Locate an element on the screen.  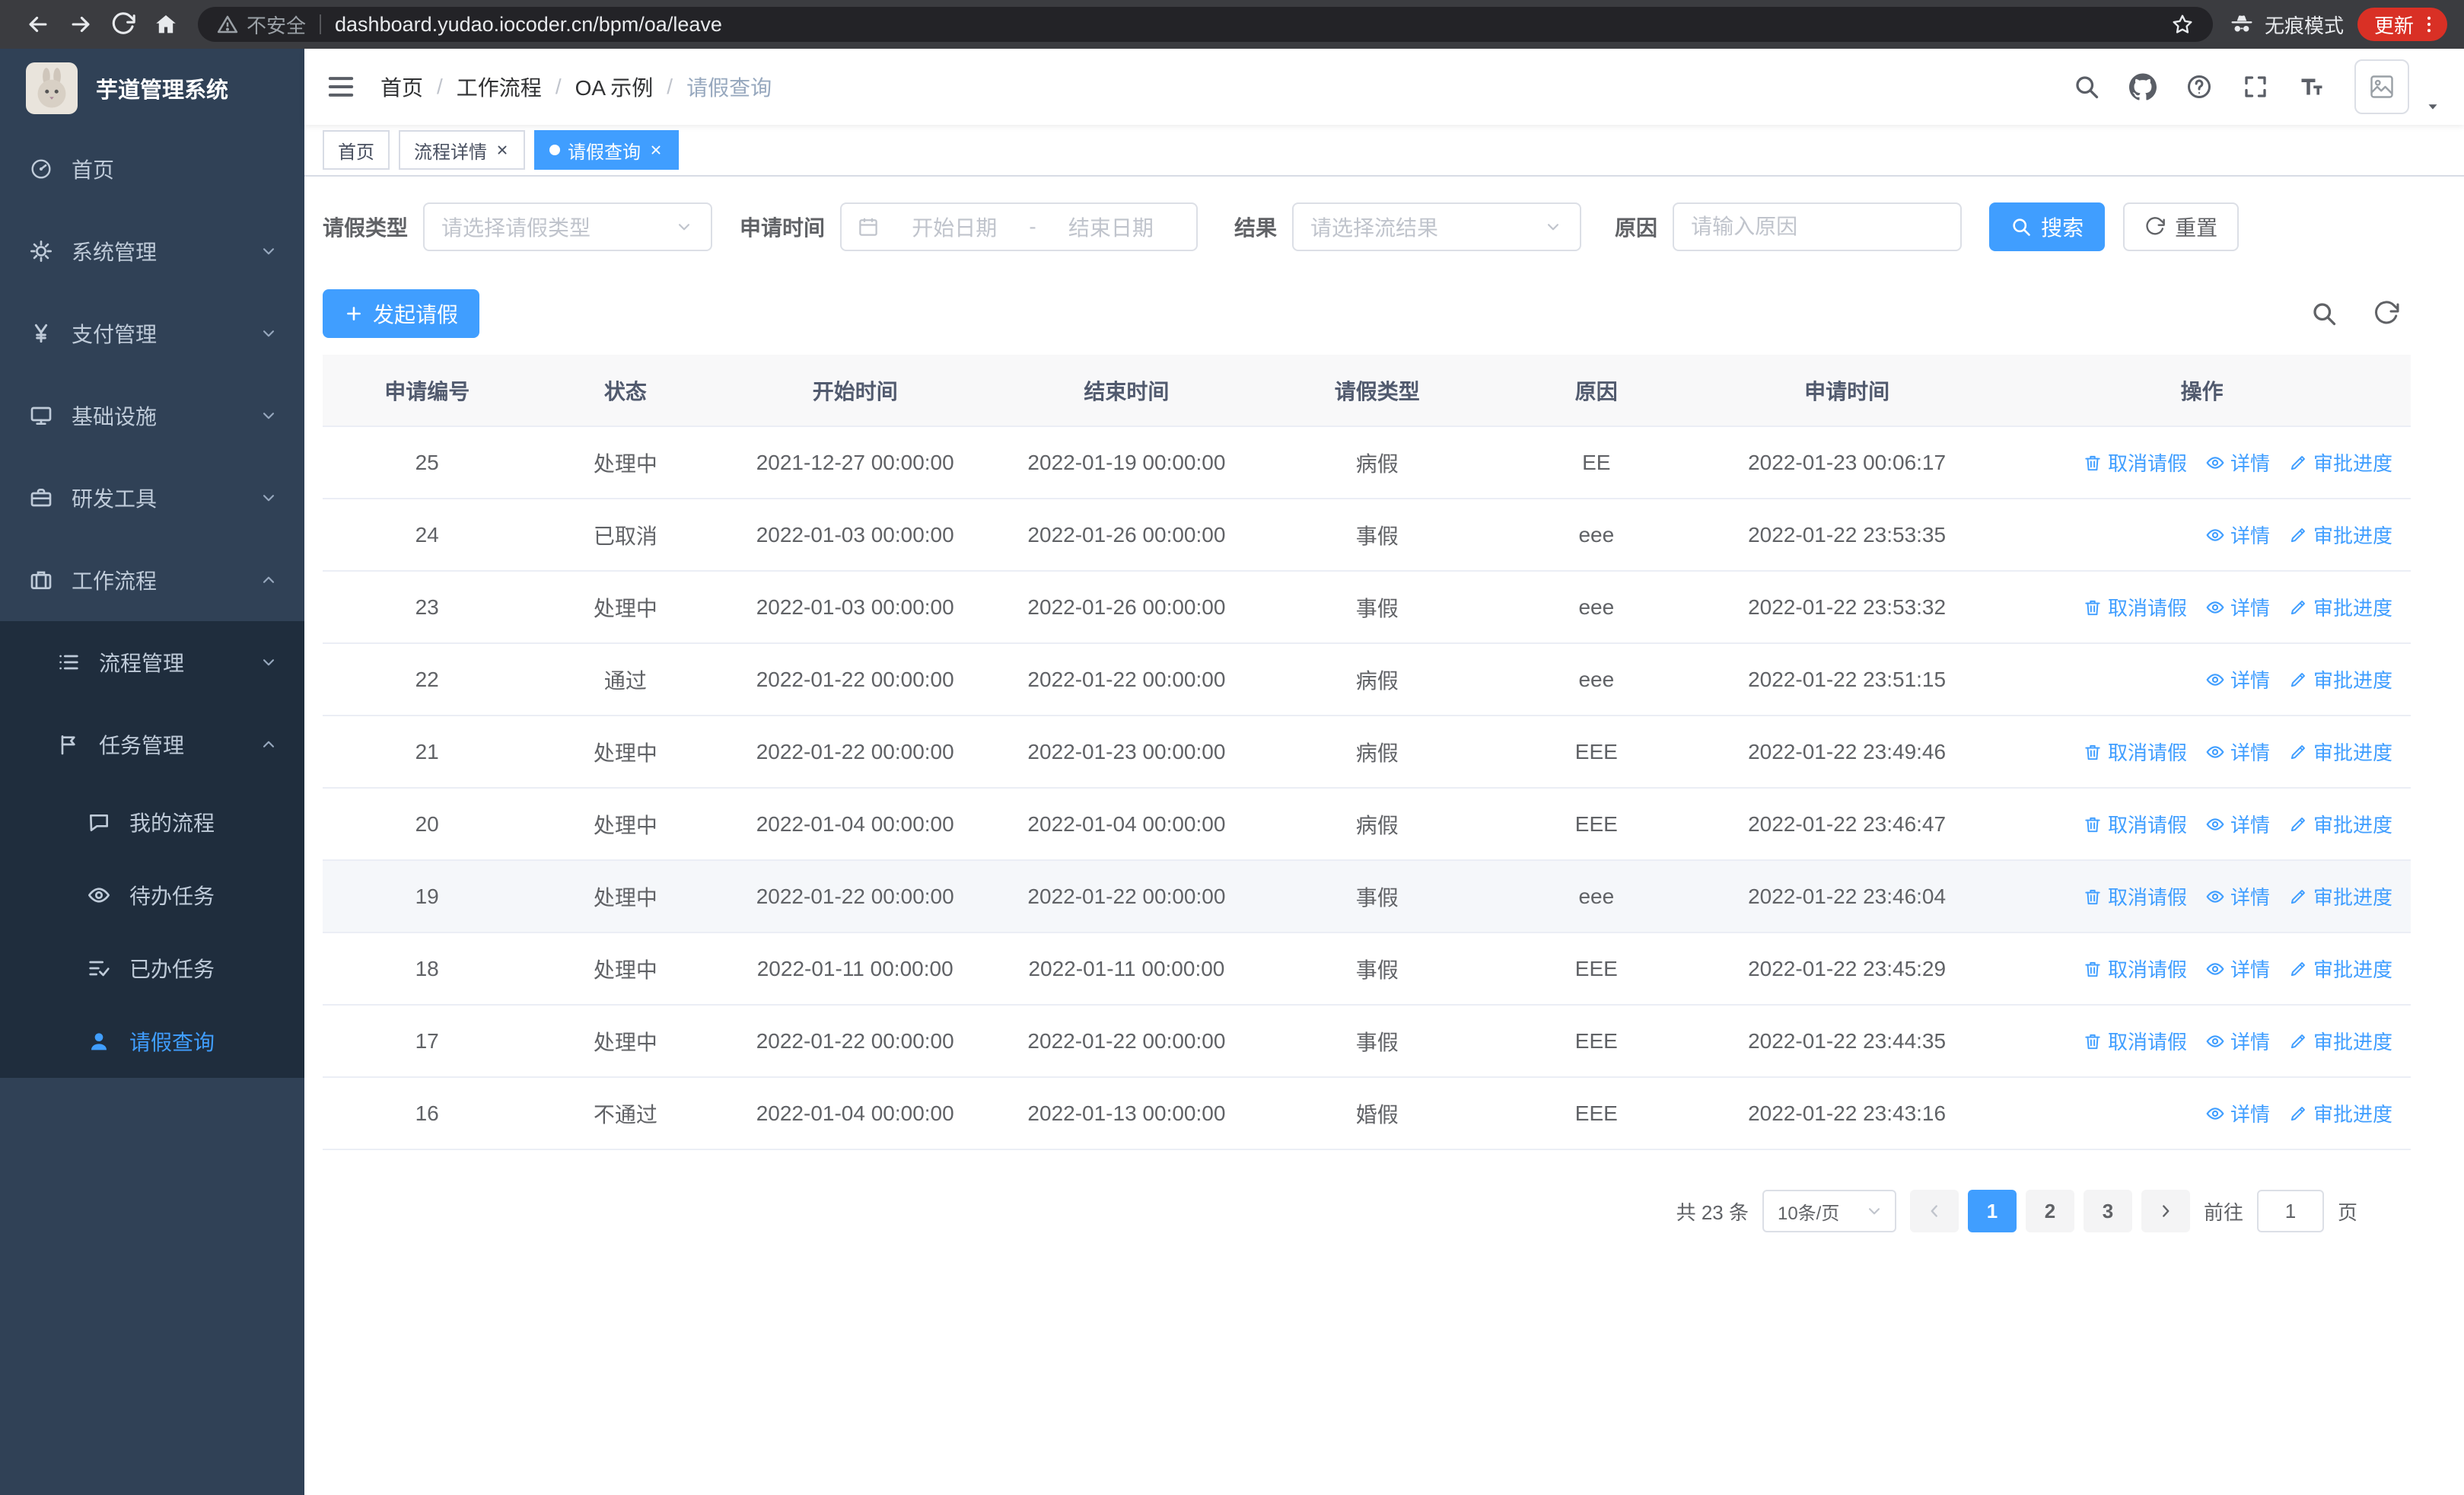
browser-menu-icon is located at coordinates (2429, 25).